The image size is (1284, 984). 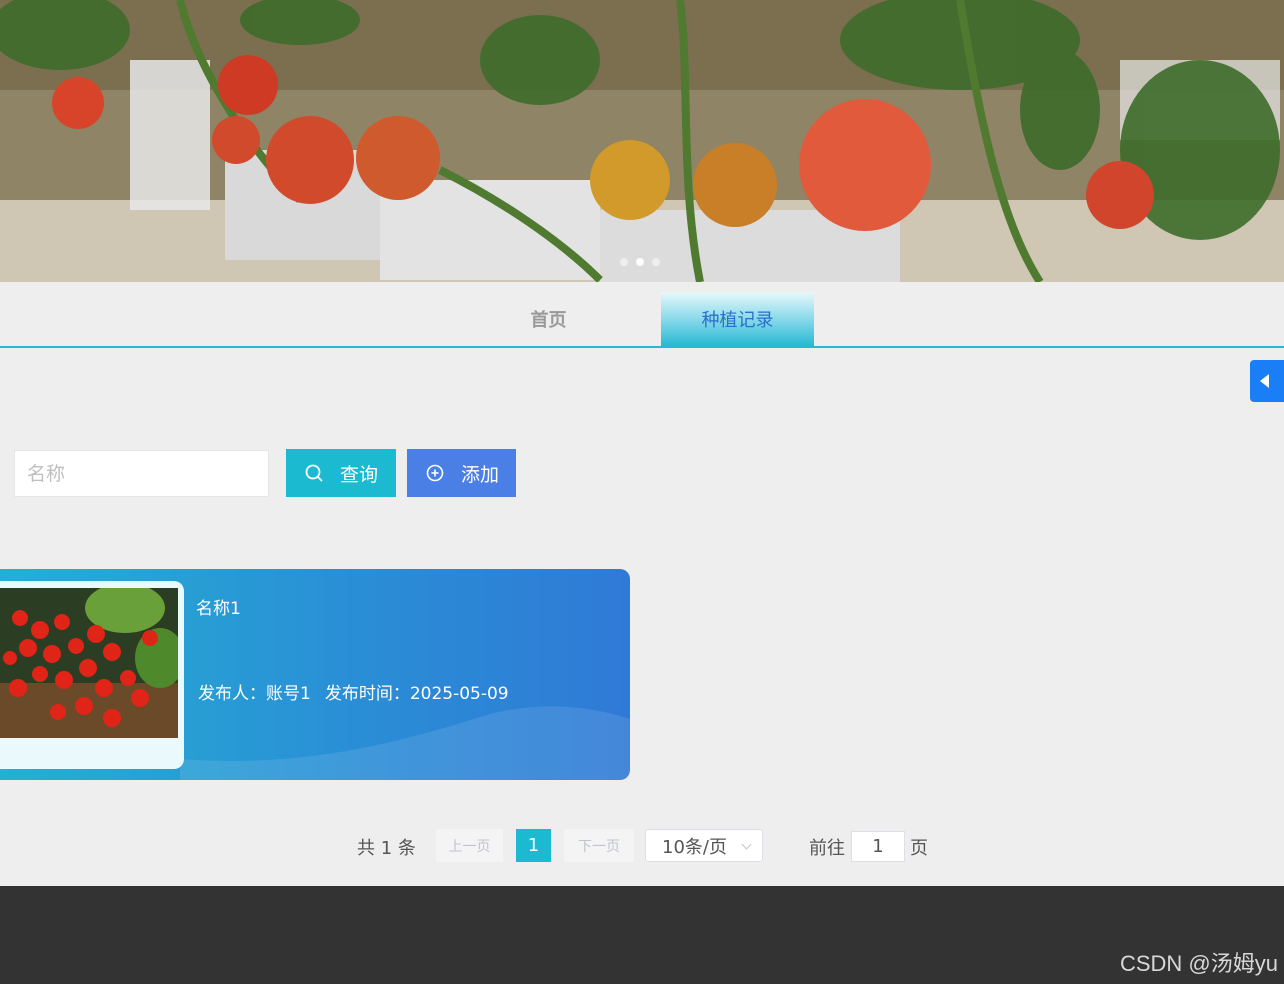 What do you see at coordinates (642, 315) in the screenshot?
I see `top-nav: 首页 种植记录` at bounding box center [642, 315].